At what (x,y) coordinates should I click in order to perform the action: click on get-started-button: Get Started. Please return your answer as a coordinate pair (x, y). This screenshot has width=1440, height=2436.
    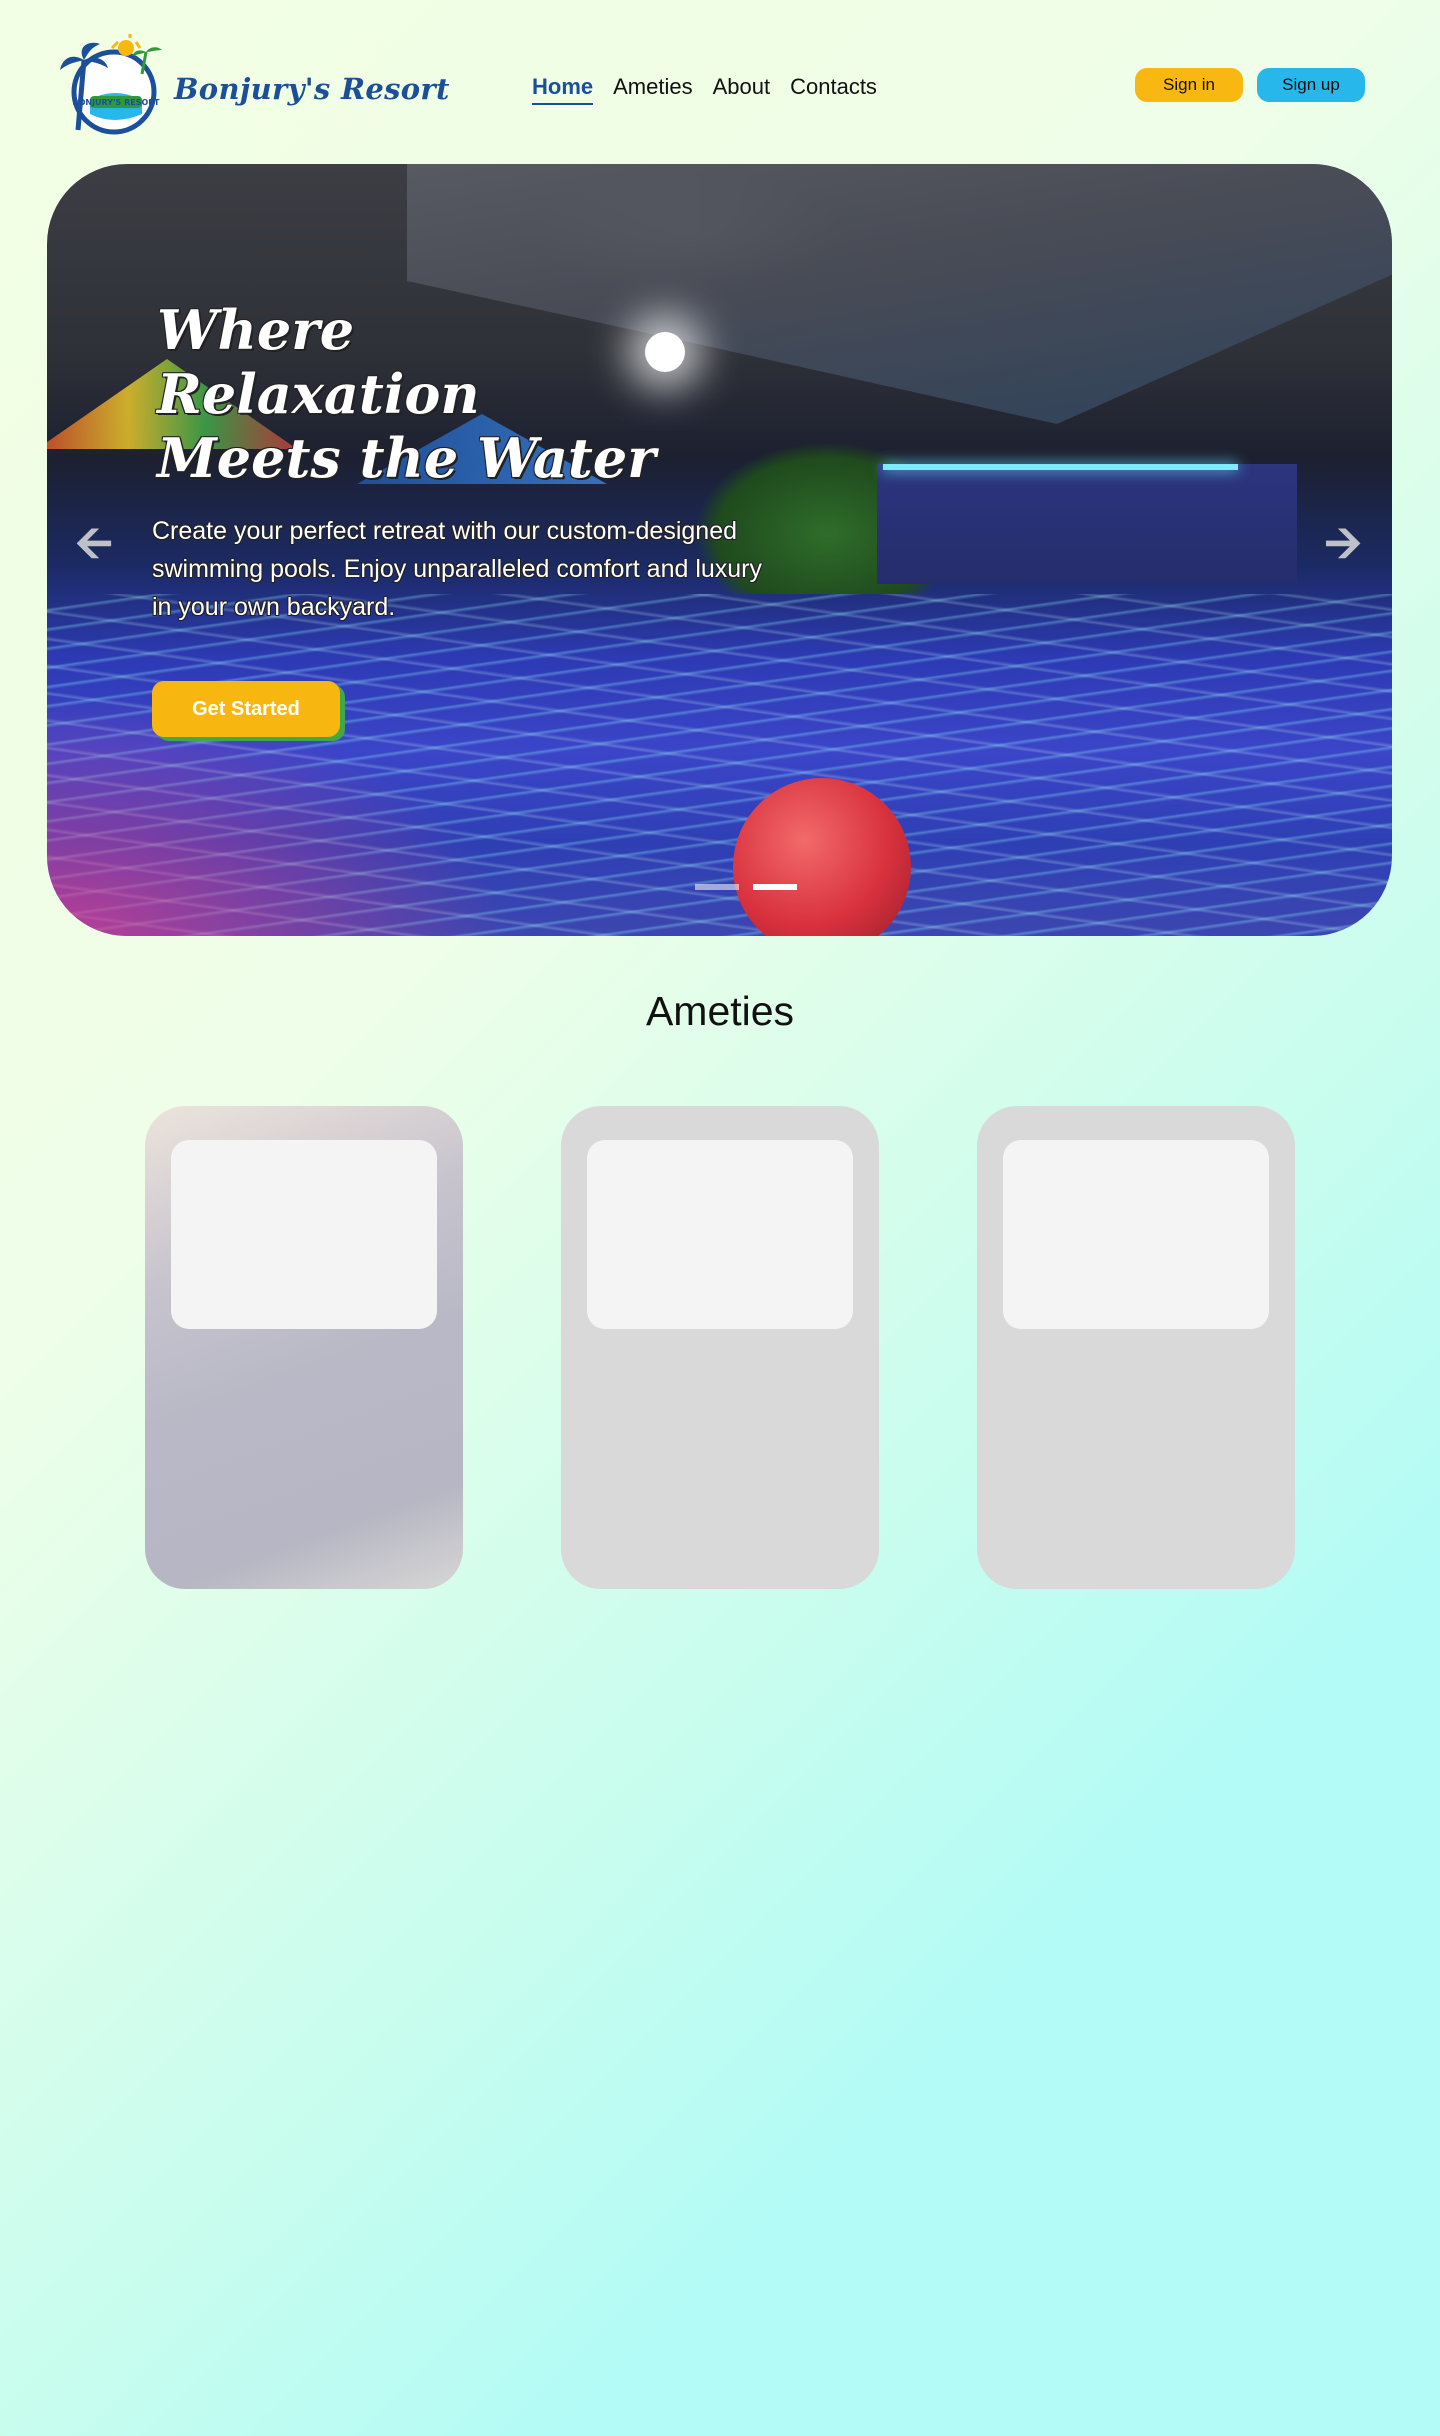
    Looking at the image, I should click on (246, 709).